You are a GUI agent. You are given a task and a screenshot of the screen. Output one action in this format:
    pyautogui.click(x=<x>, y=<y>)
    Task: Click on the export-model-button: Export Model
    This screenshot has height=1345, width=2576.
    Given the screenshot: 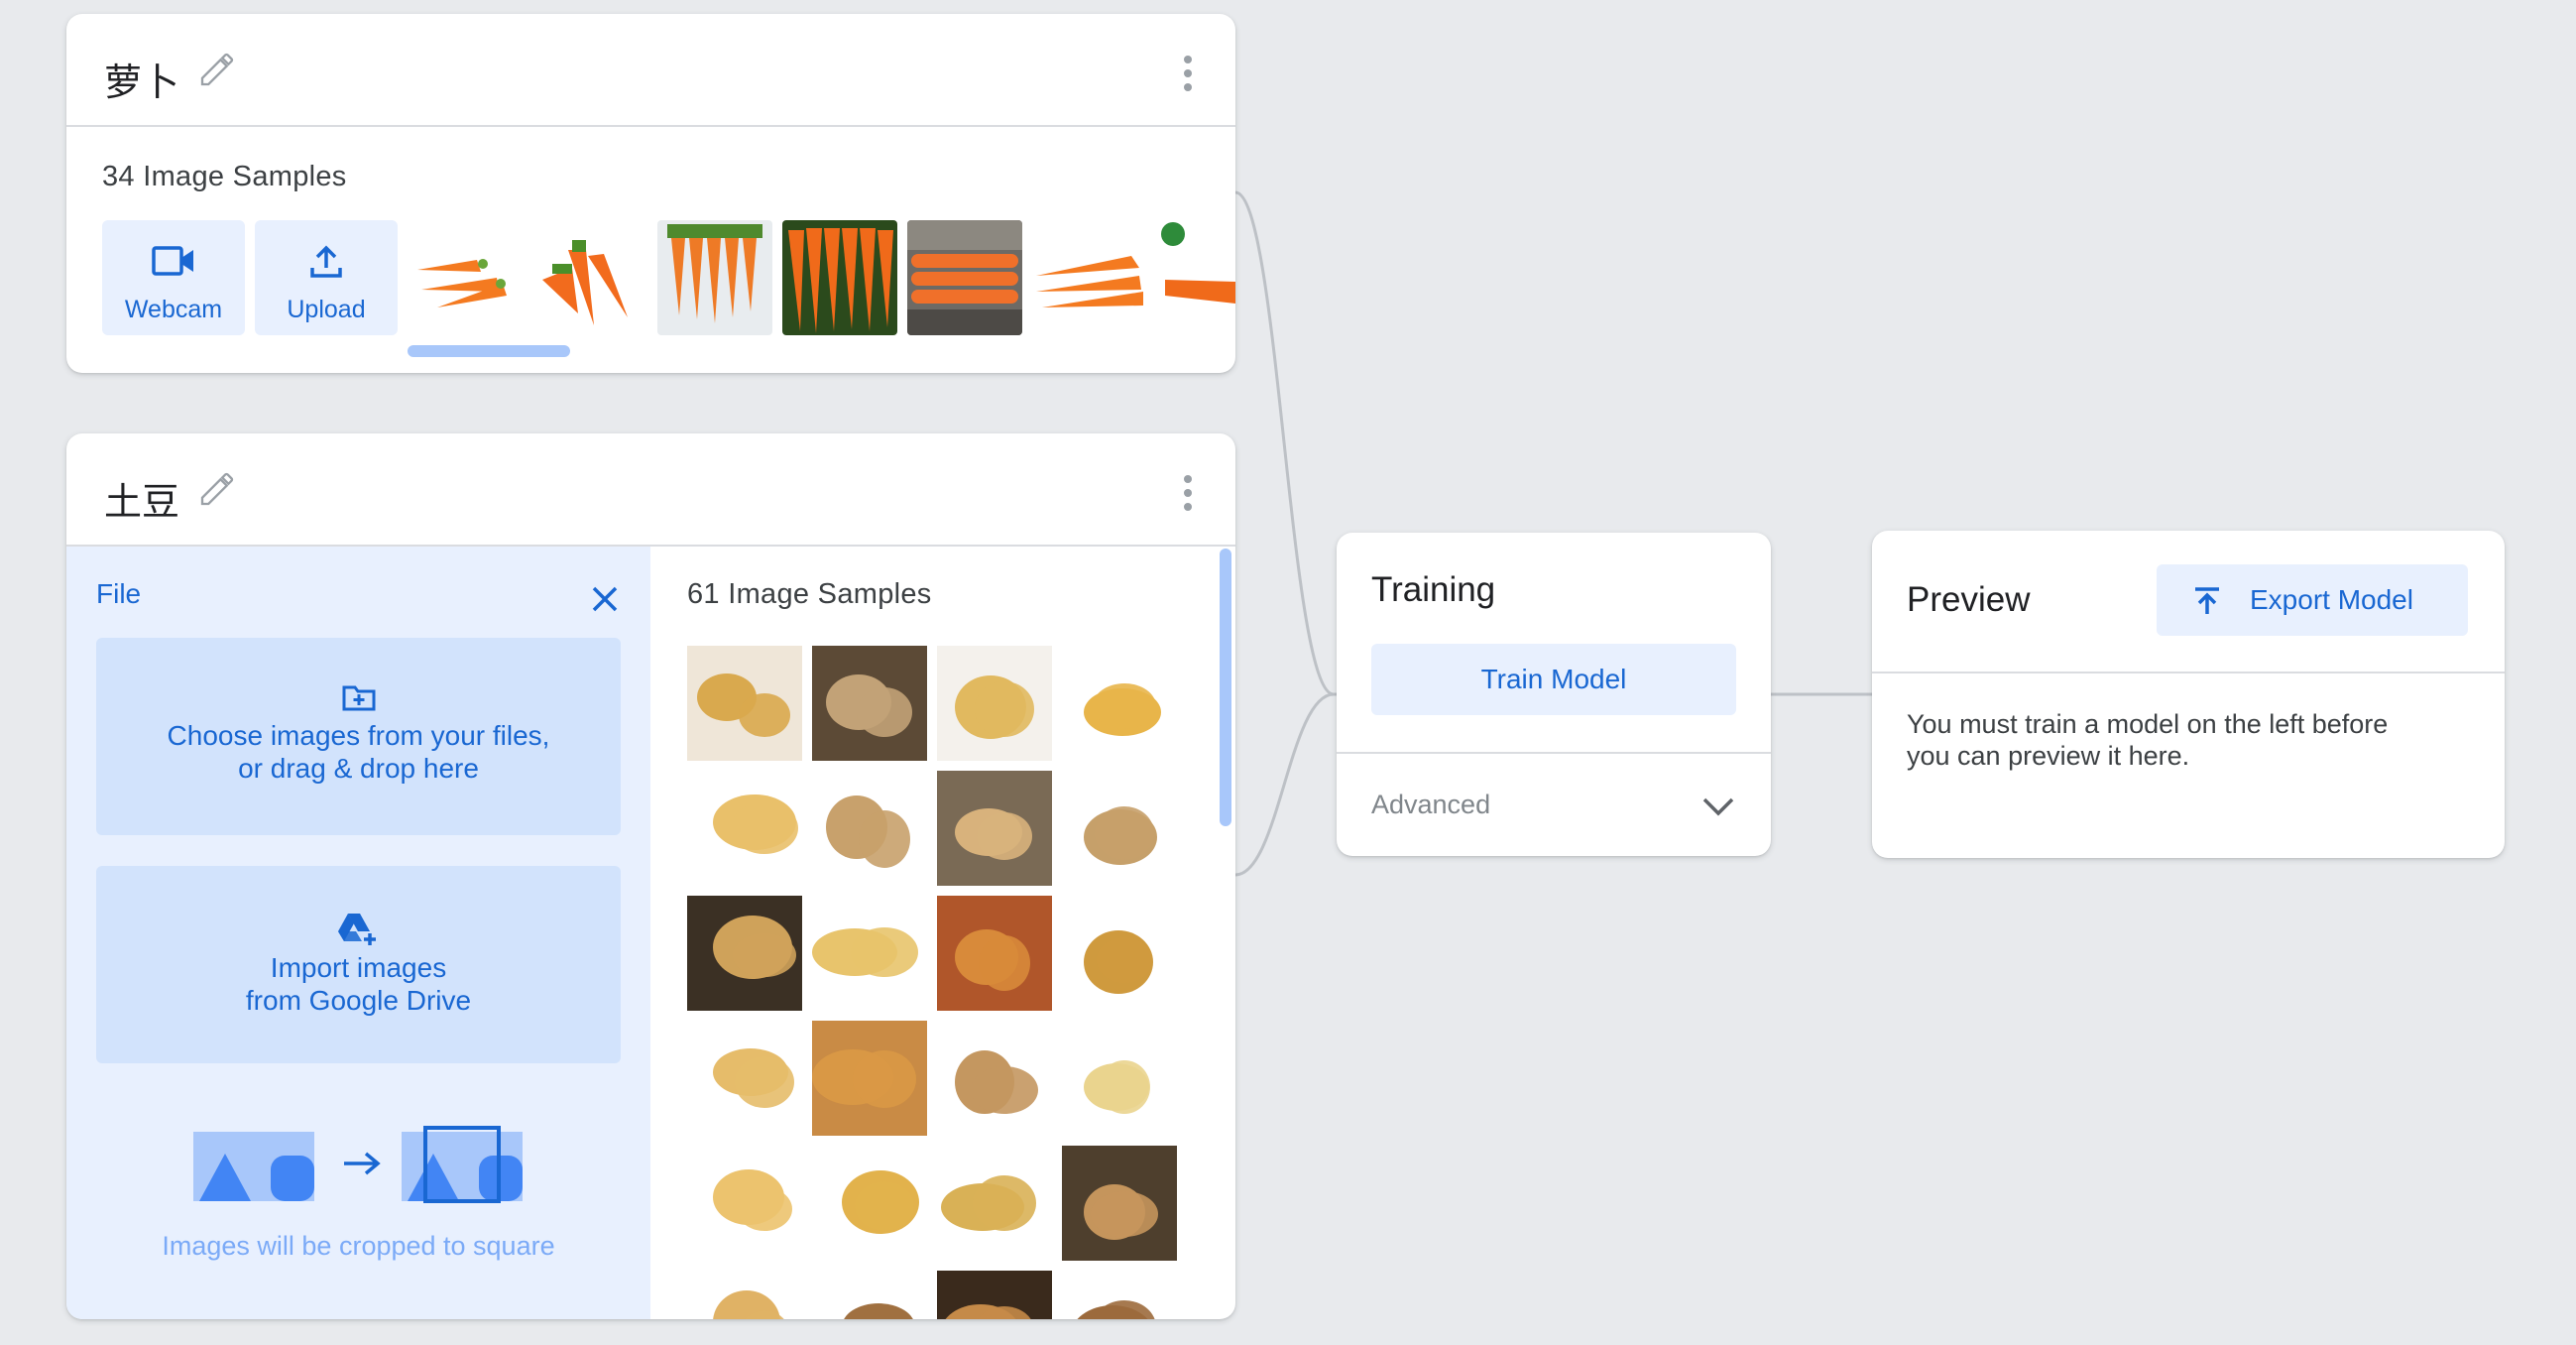 What is the action you would take?
    pyautogui.click(x=2312, y=600)
    